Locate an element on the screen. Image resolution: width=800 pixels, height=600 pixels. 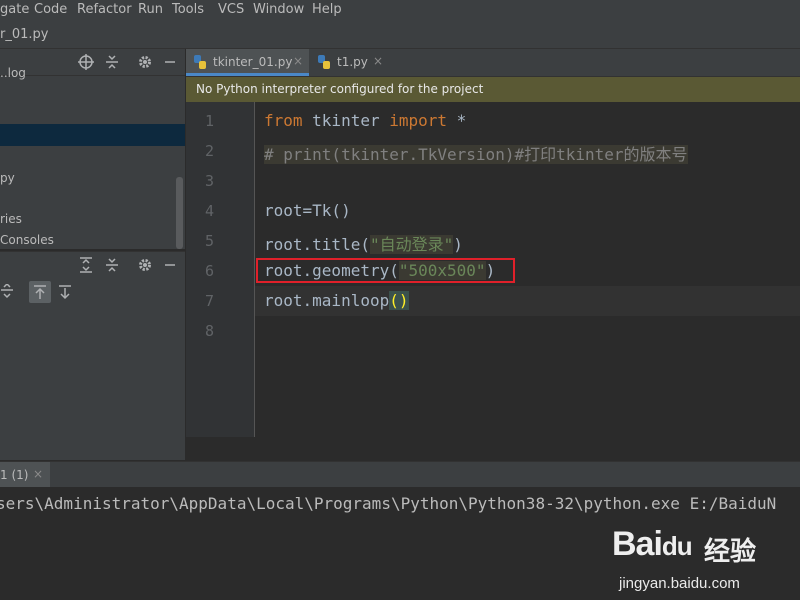
code-line-7: root.mainloop() is located at coordinates (336, 300).